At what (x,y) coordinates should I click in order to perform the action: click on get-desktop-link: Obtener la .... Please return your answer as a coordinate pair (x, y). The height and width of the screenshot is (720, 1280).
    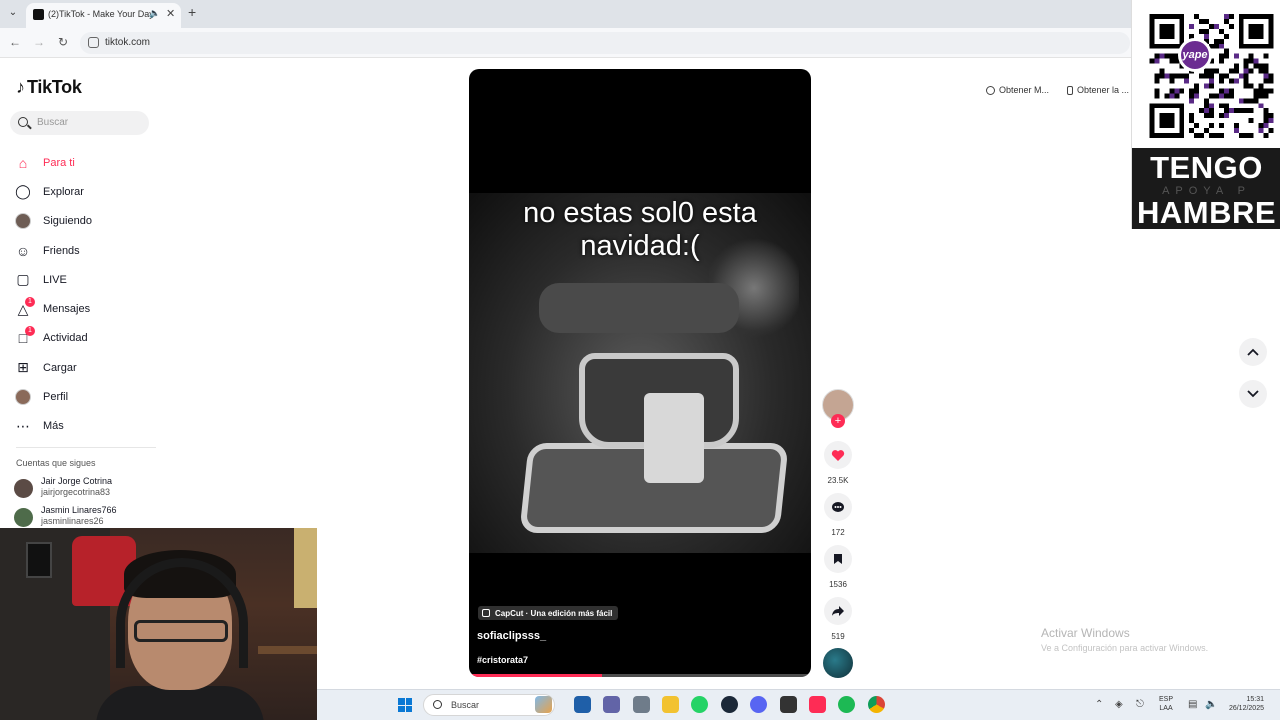
    Looking at the image, I should click on (1098, 90).